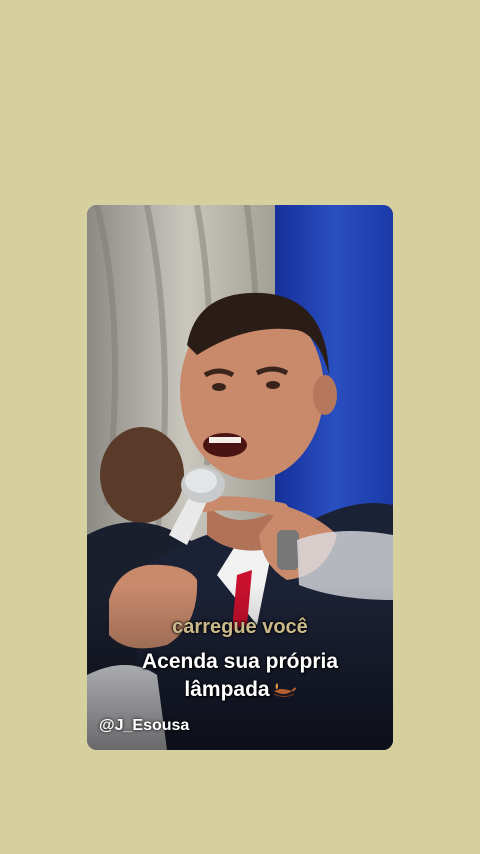 The width and height of the screenshot is (480, 854). What do you see at coordinates (227, 689) in the screenshot?
I see `caption-line-2-text: lâmpada` at bounding box center [227, 689].